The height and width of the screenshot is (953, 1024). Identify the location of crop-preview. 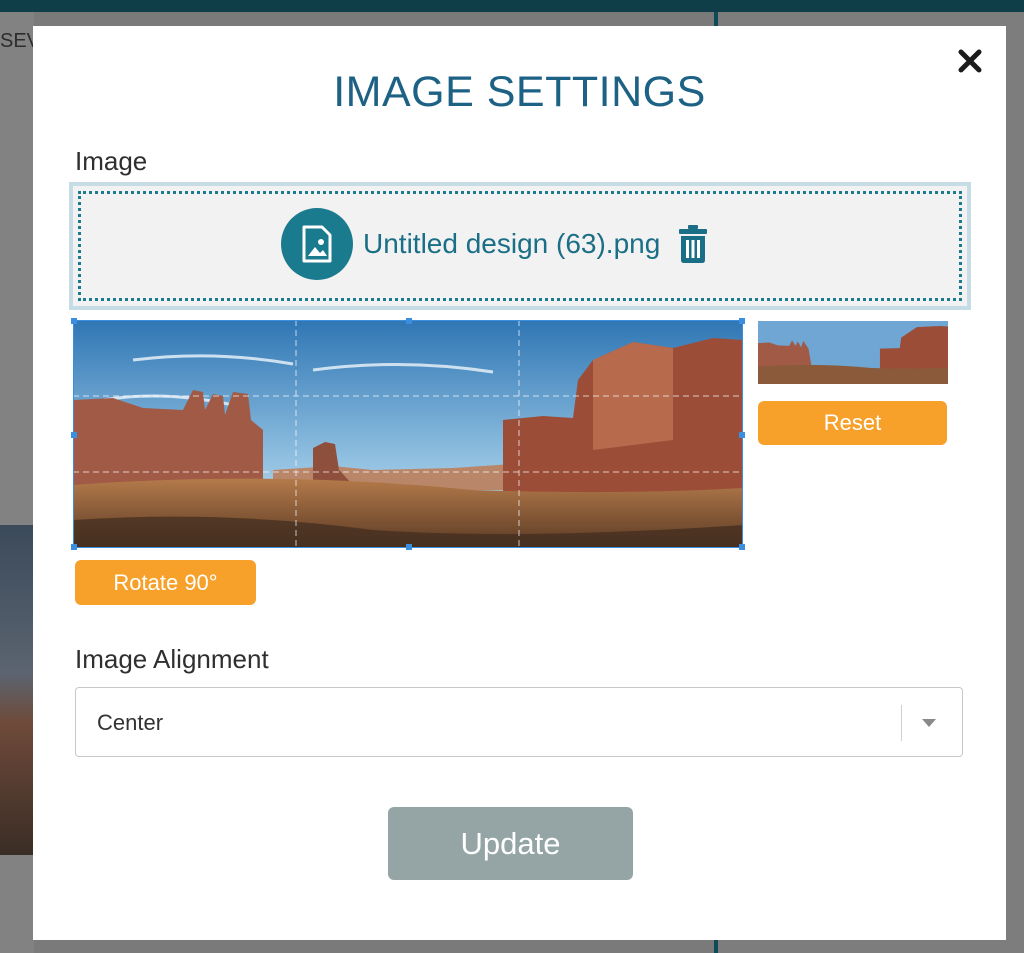
(853, 352).